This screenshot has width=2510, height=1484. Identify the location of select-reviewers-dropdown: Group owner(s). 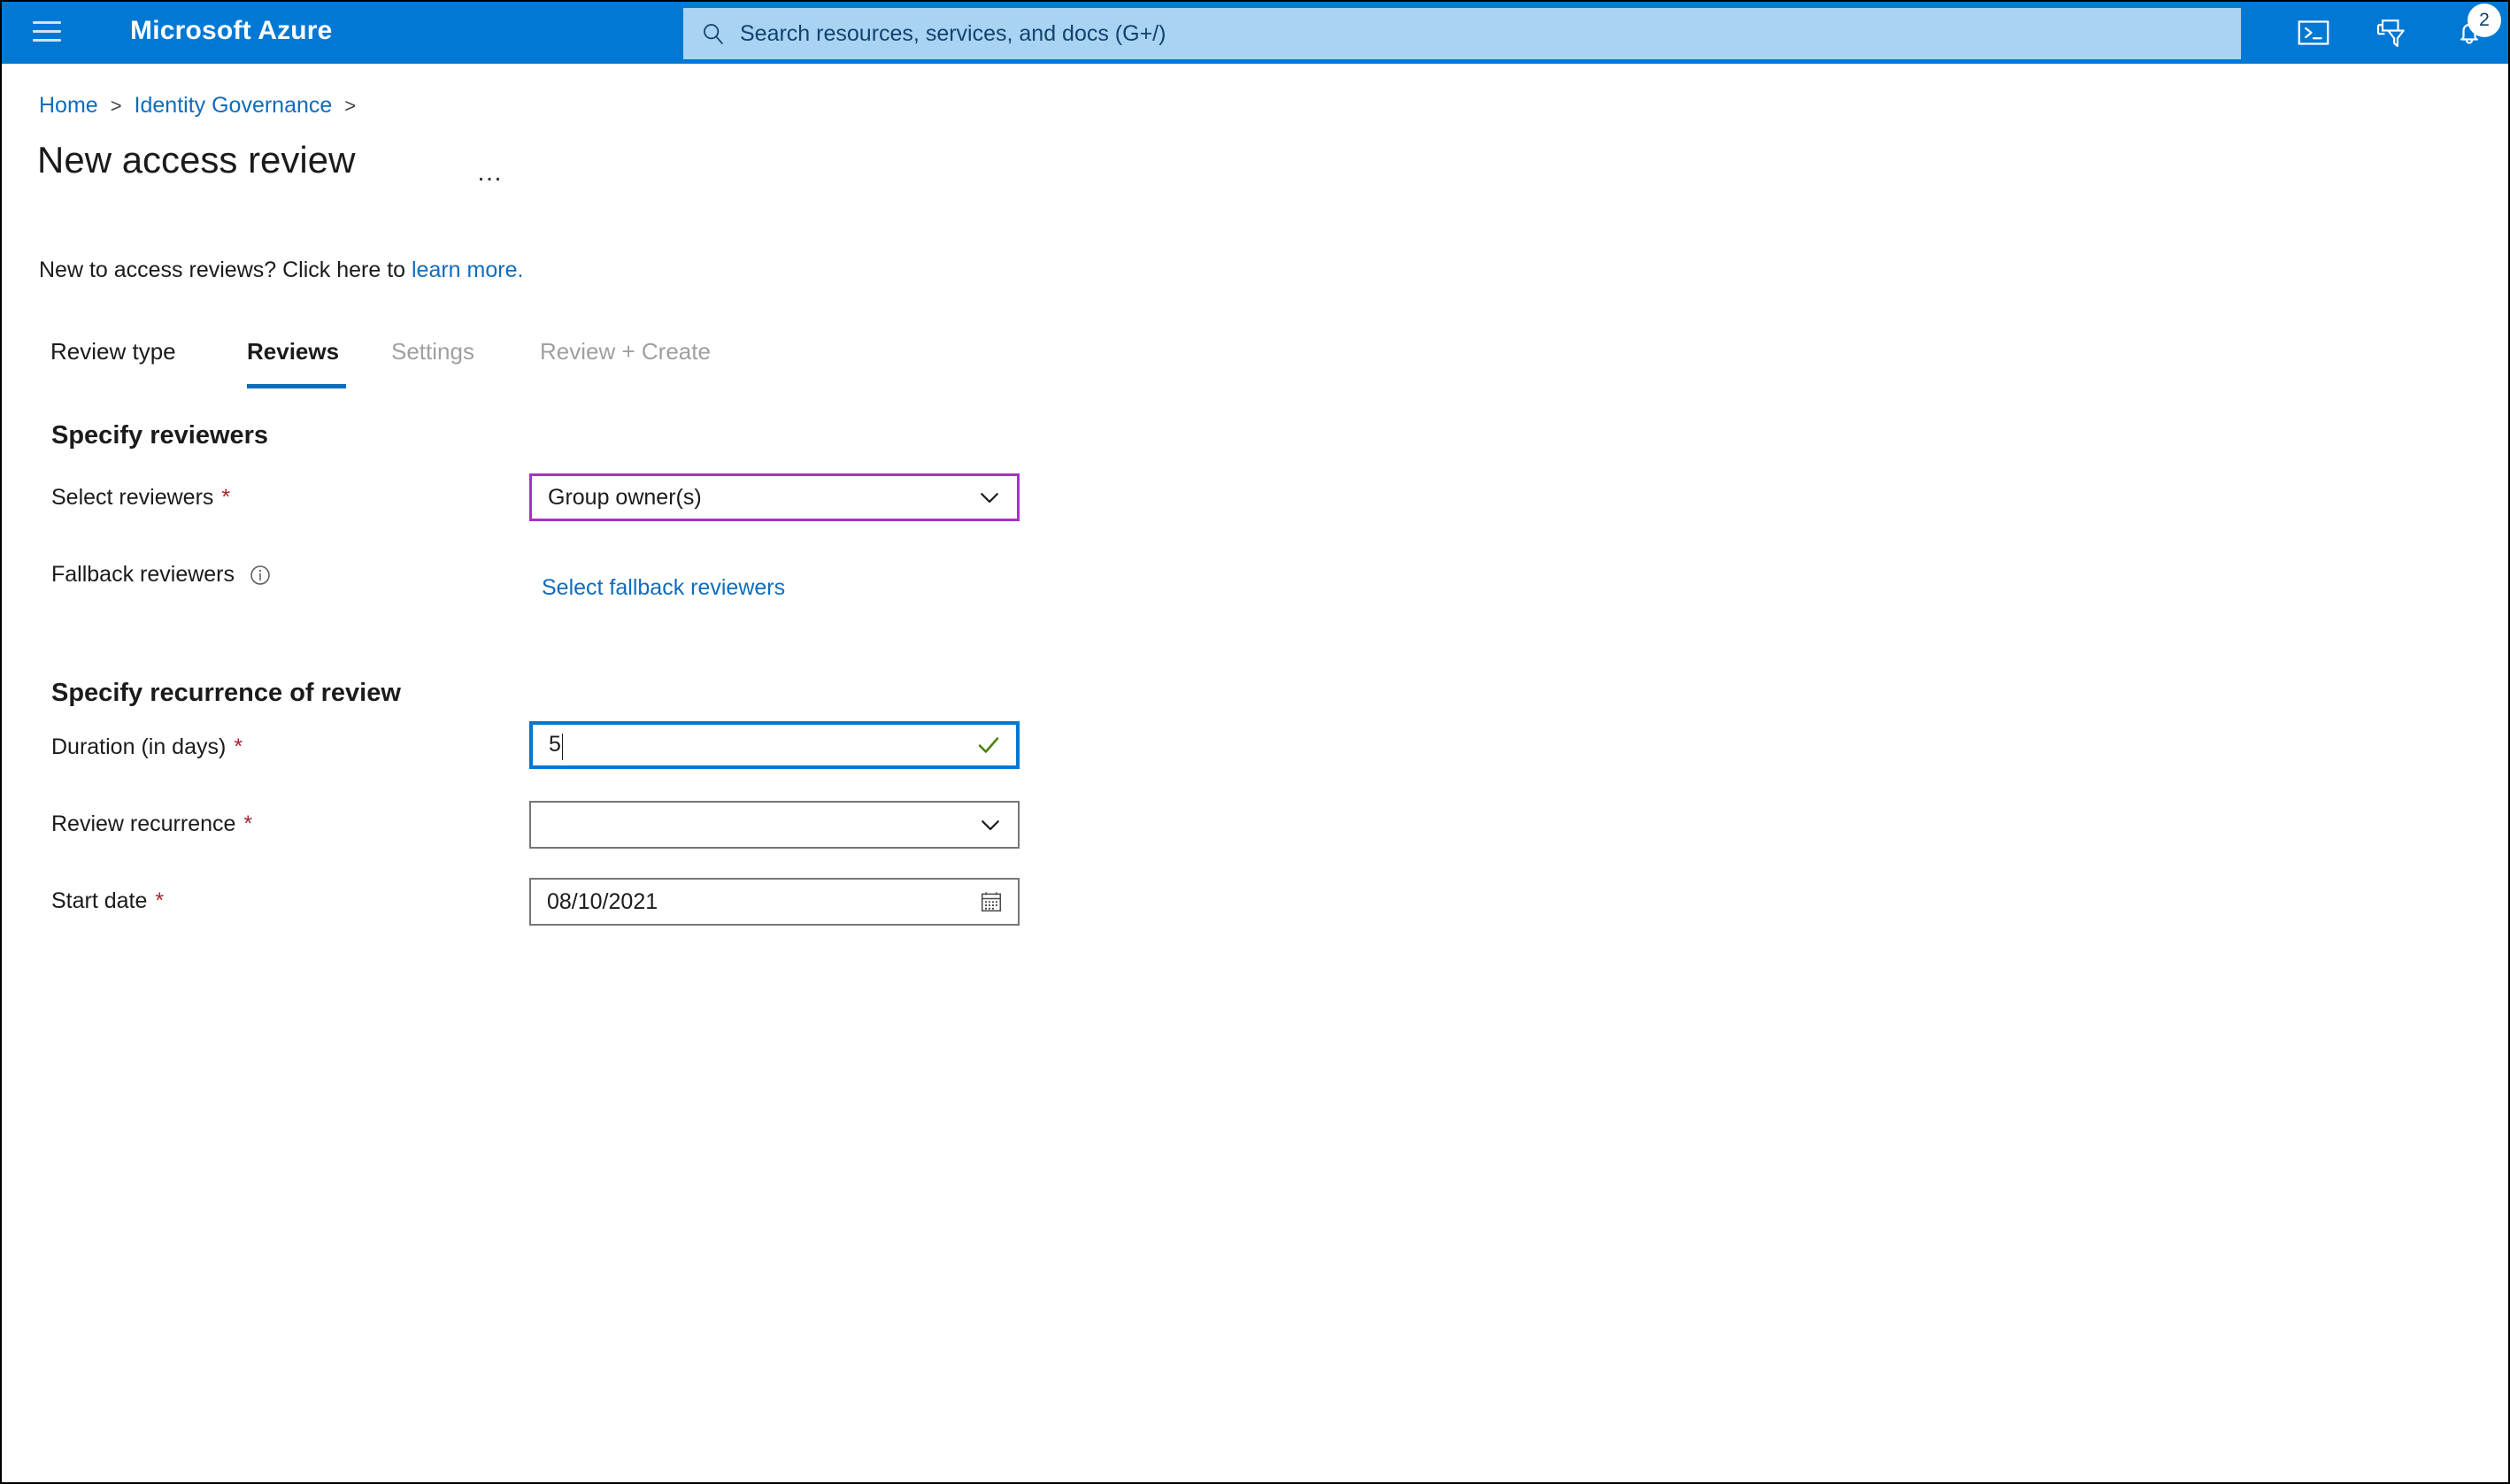
(774, 497).